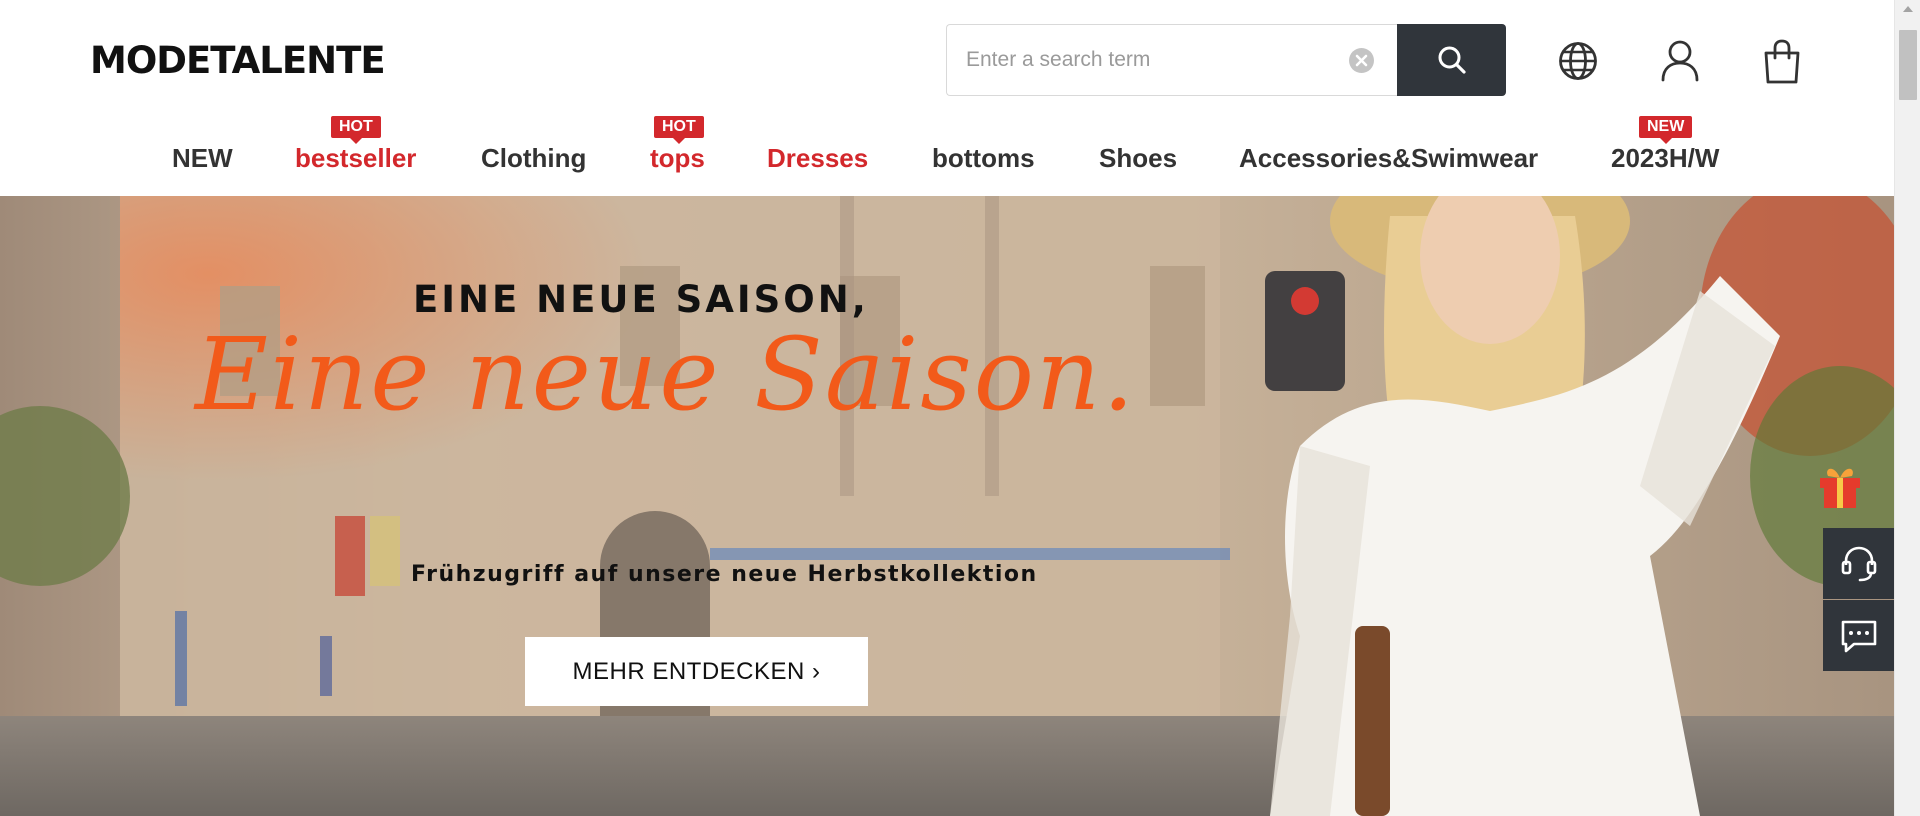 The width and height of the screenshot is (1920, 816). Describe the element at coordinates (1907, 408) in the screenshot. I see `page-scrollbar` at that location.